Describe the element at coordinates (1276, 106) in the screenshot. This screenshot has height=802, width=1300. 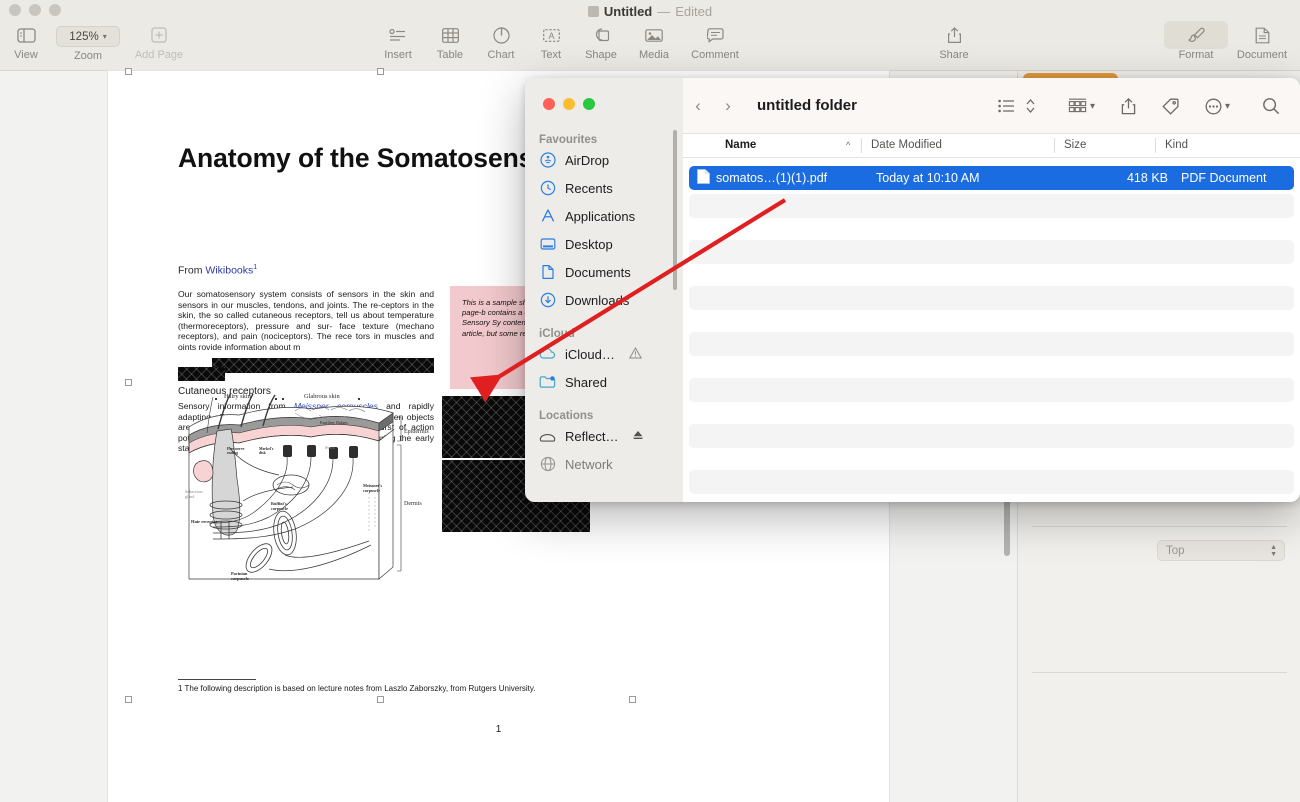
I see `search-button` at that location.